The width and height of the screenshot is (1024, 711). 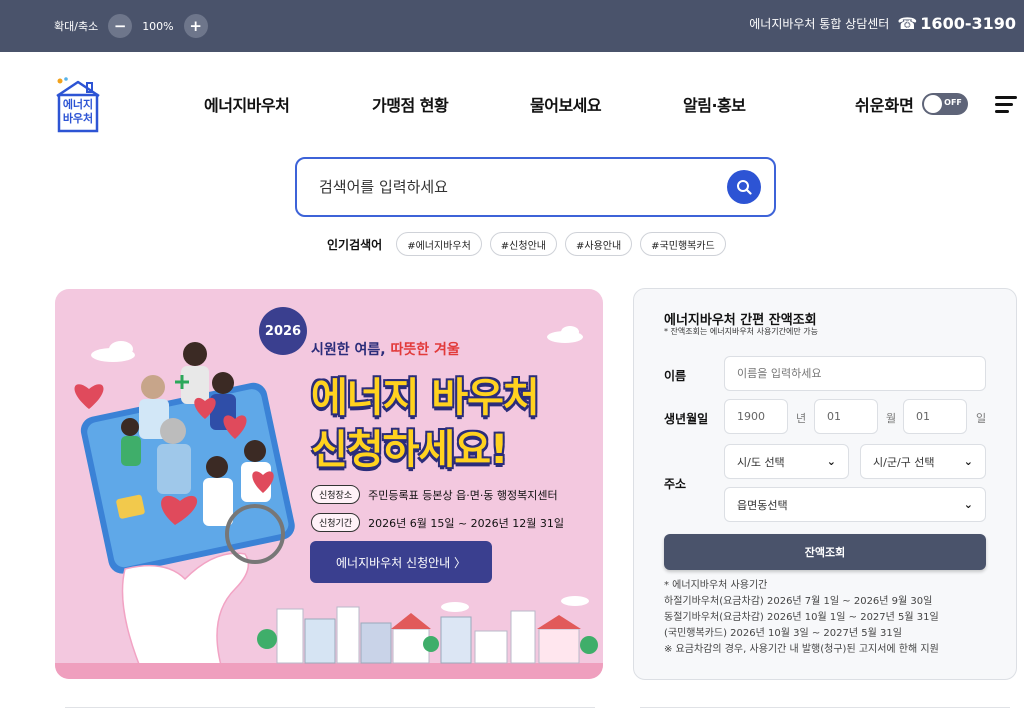 I want to click on popular-keywords: 인기검색어 #에너지바우처 #신청안내 #사용안내 #국민행복카드, so click(x=530, y=244).